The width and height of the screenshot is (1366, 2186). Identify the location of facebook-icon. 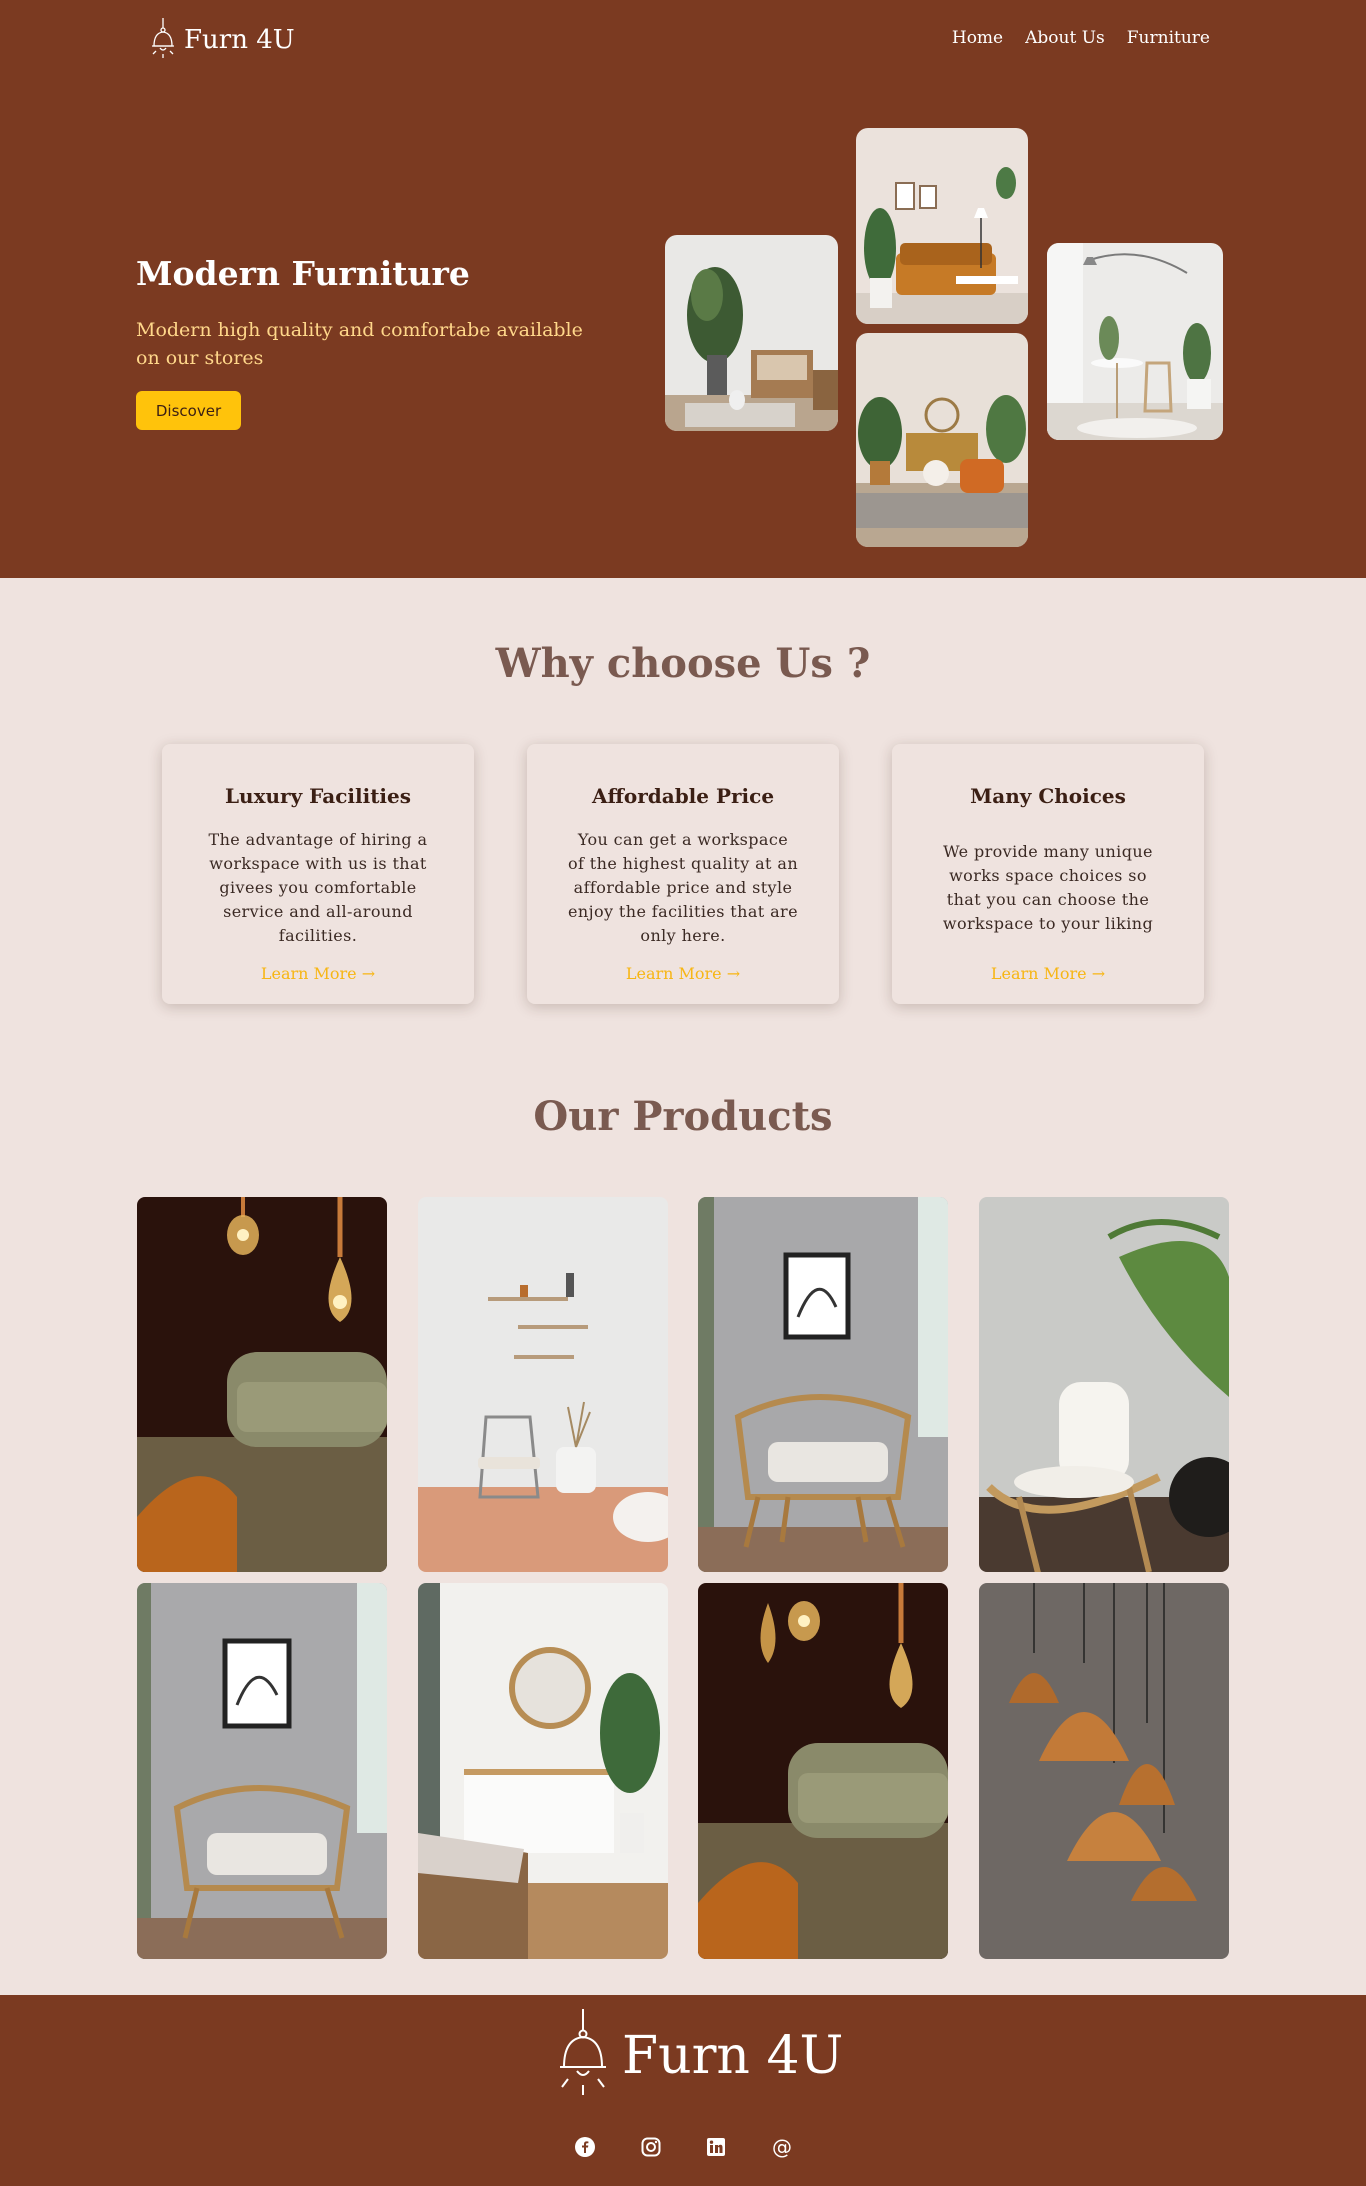
(585, 2147).